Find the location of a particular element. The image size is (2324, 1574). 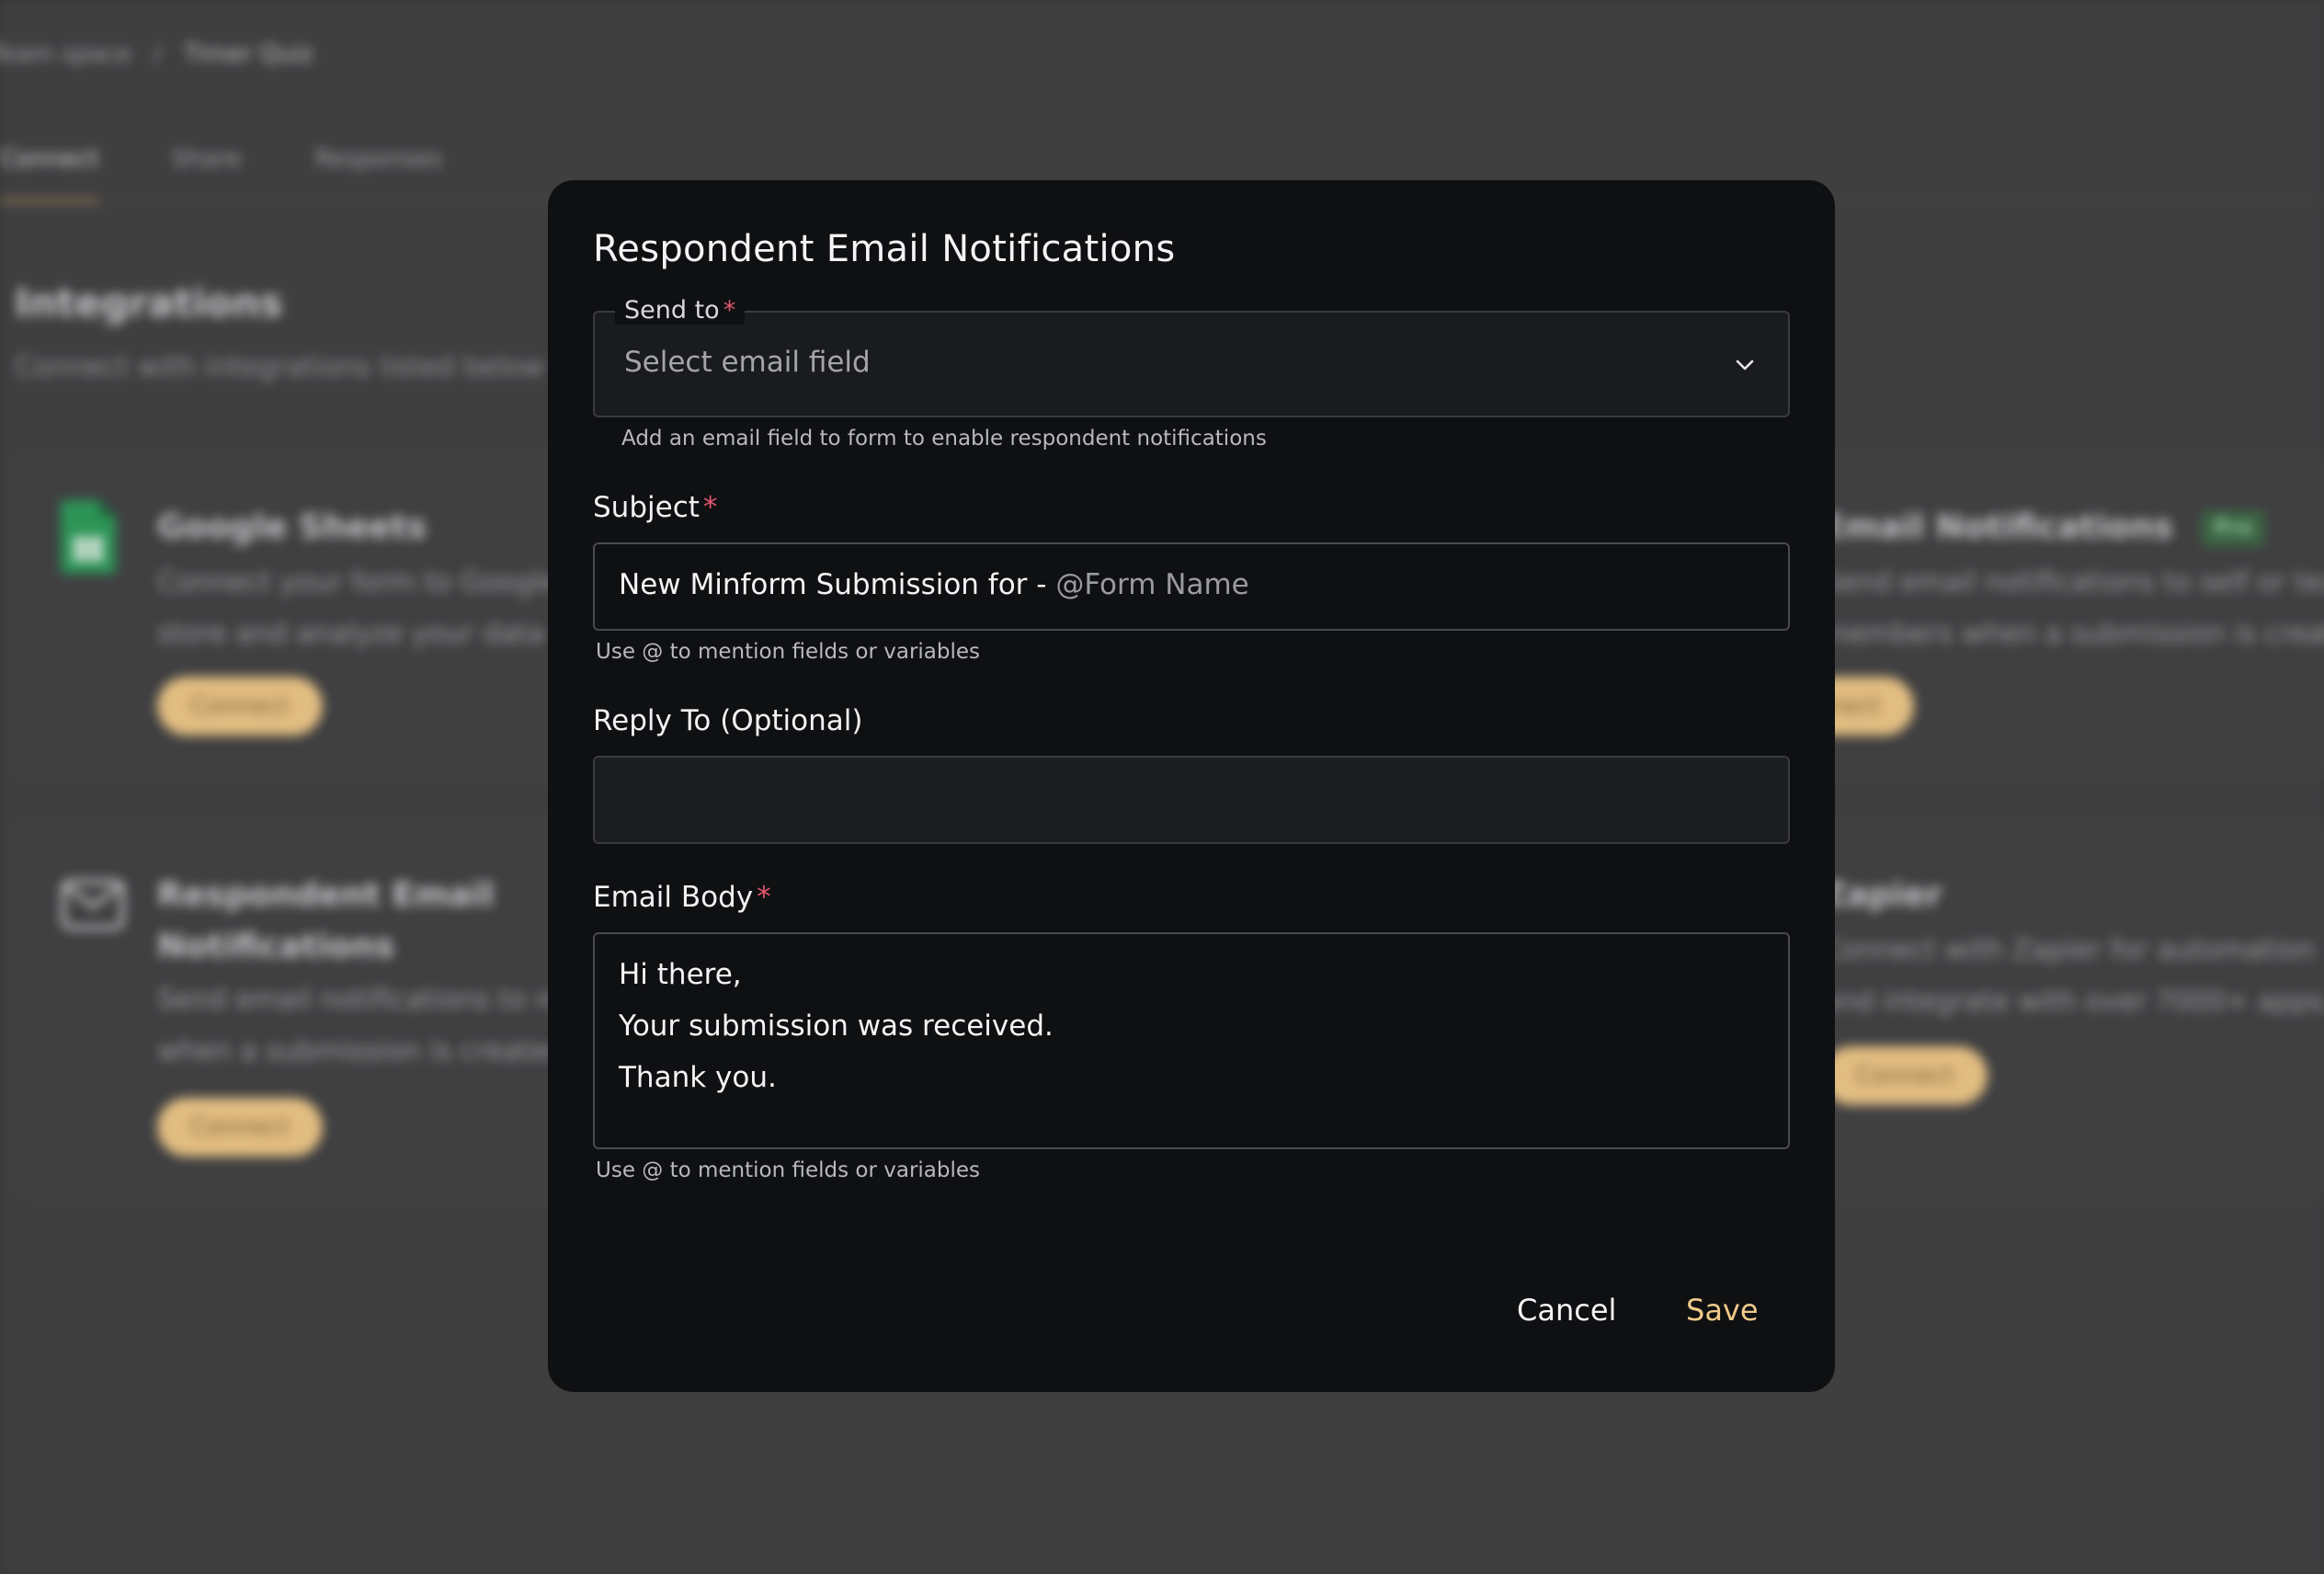

send-to-label: Send to * is located at coordinates (681, 310).